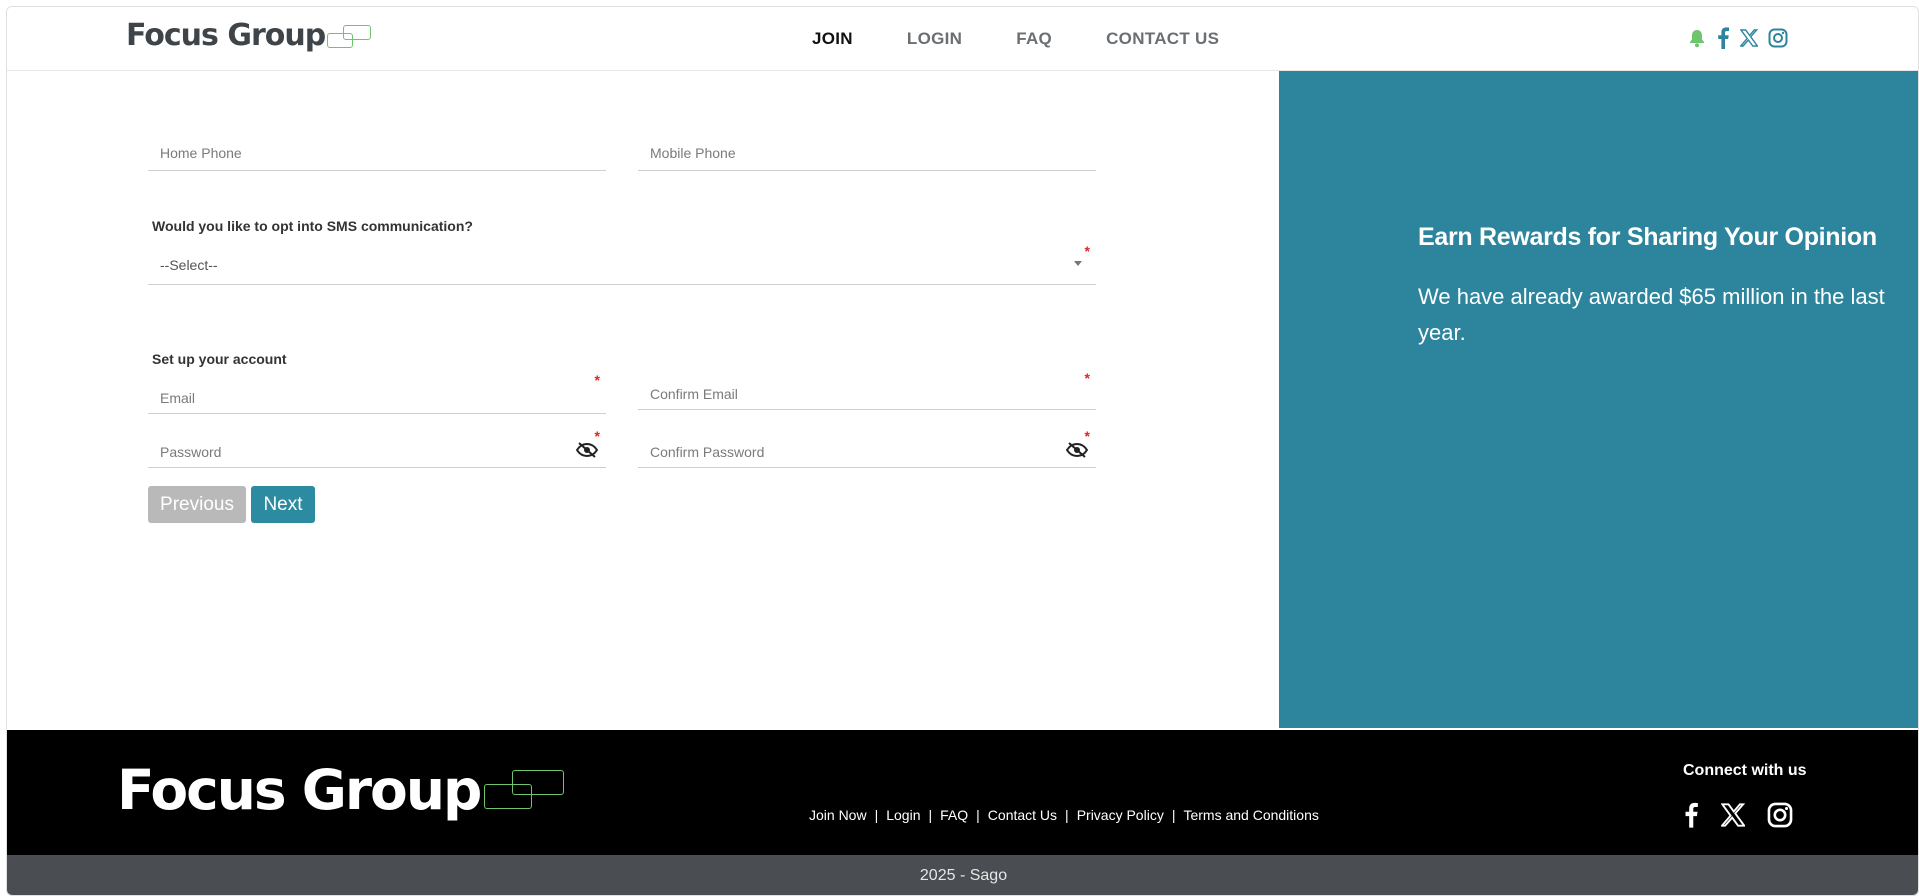  I want to click on bell-icon, so click(1697, 38).